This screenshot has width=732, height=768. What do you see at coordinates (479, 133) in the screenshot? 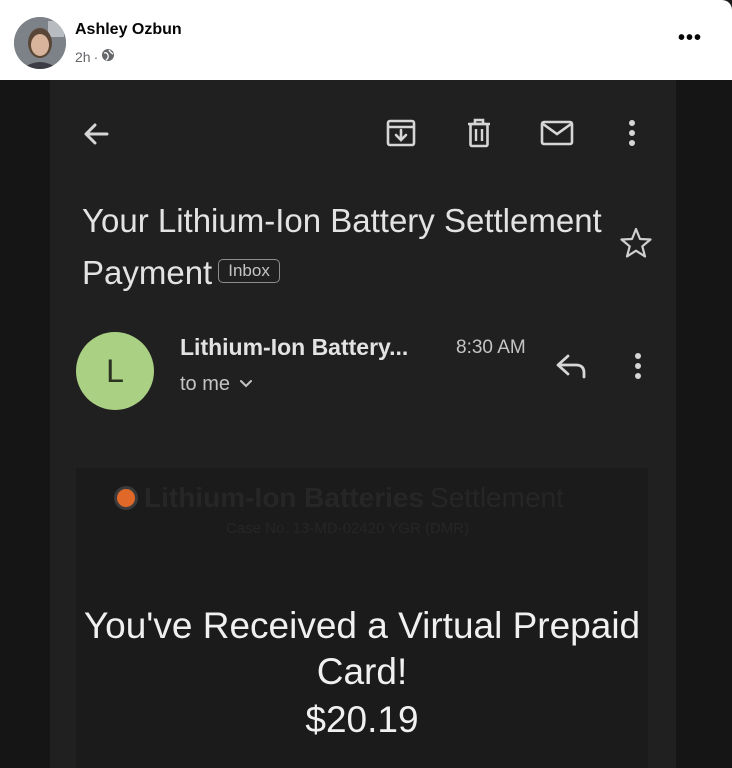
I see `delete-icon` at bounding box center [479, 133].